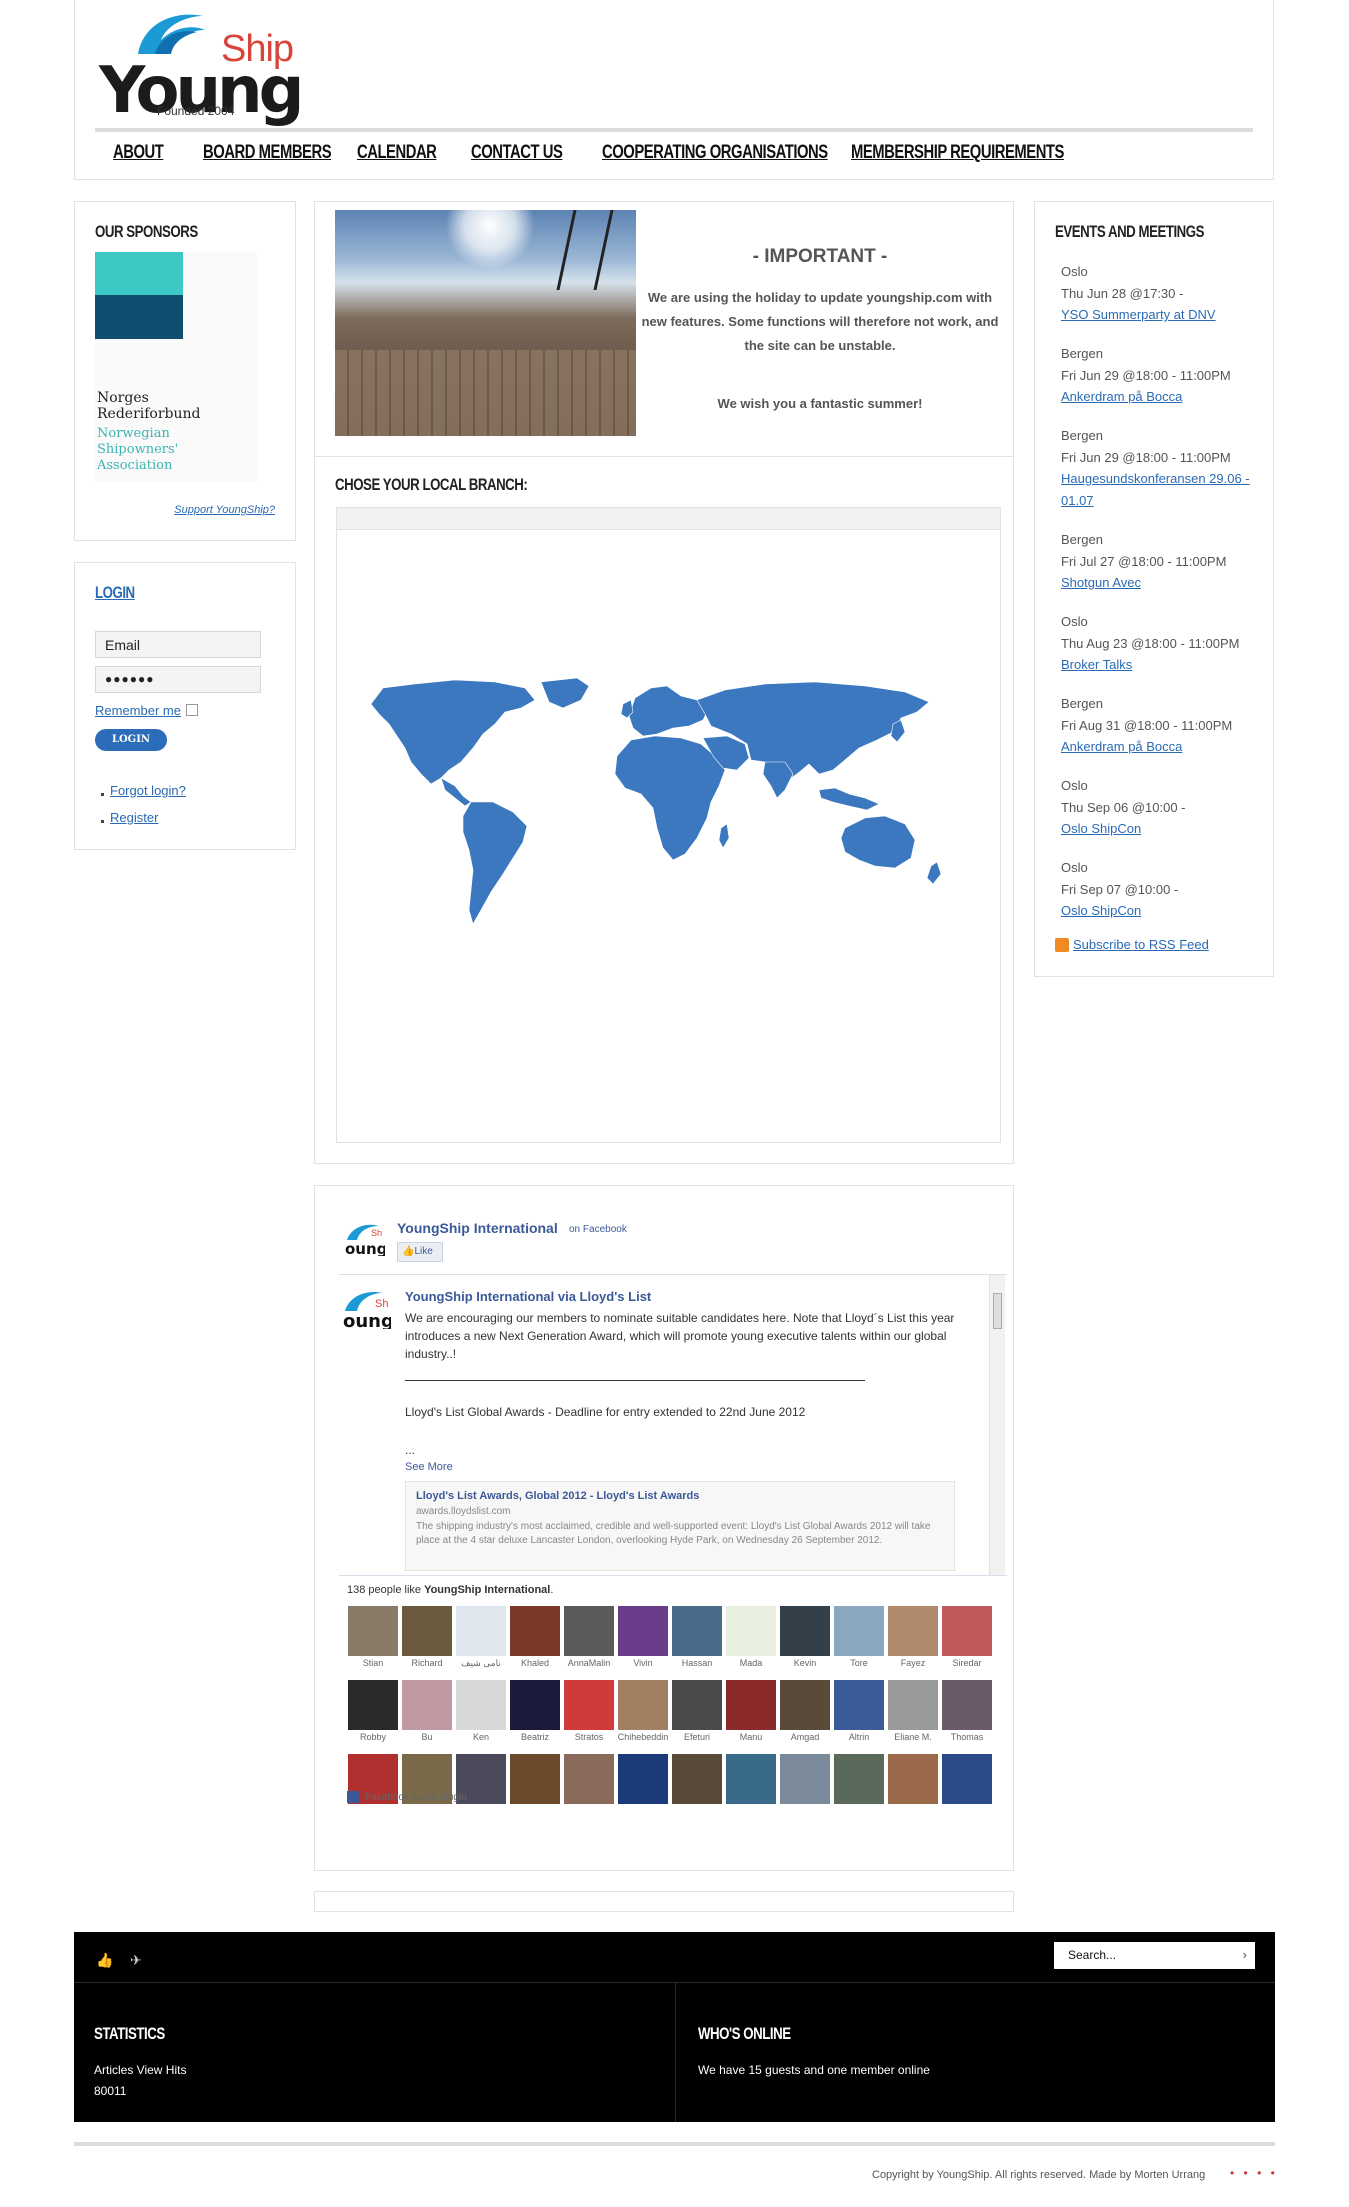  What do you see at coordinates (481, 1663) in the screenshot?
I see `fan-name: نامى شيف` at bounding box center [481, 1663].